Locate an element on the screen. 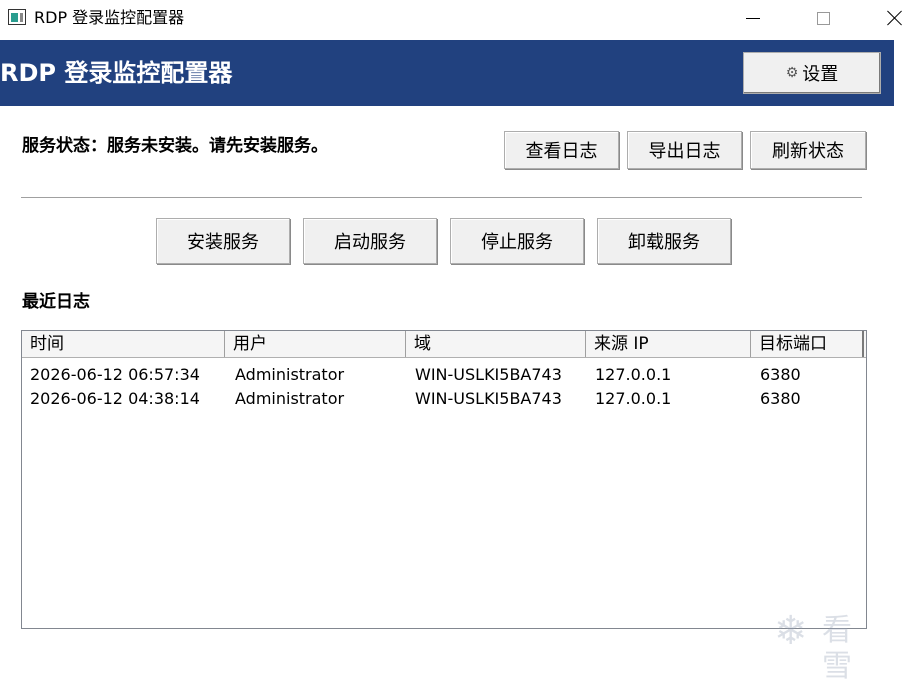  export-log-button: 导出日志 is located at coordinates (684, 150).